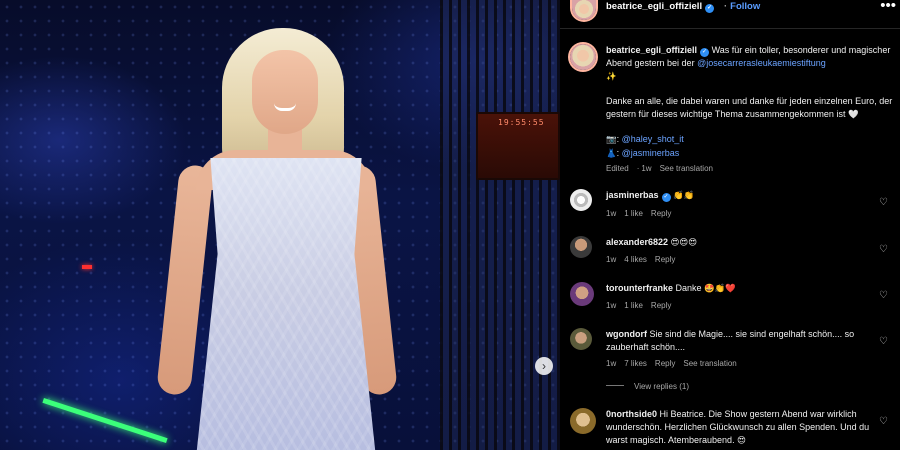 Image resolution: width=900 pixels, height=450 pixels. What do you see at coordinates (888, 7) in the screenshot?
I see `more-options-icon: •••` at bounding box center [888, 7].